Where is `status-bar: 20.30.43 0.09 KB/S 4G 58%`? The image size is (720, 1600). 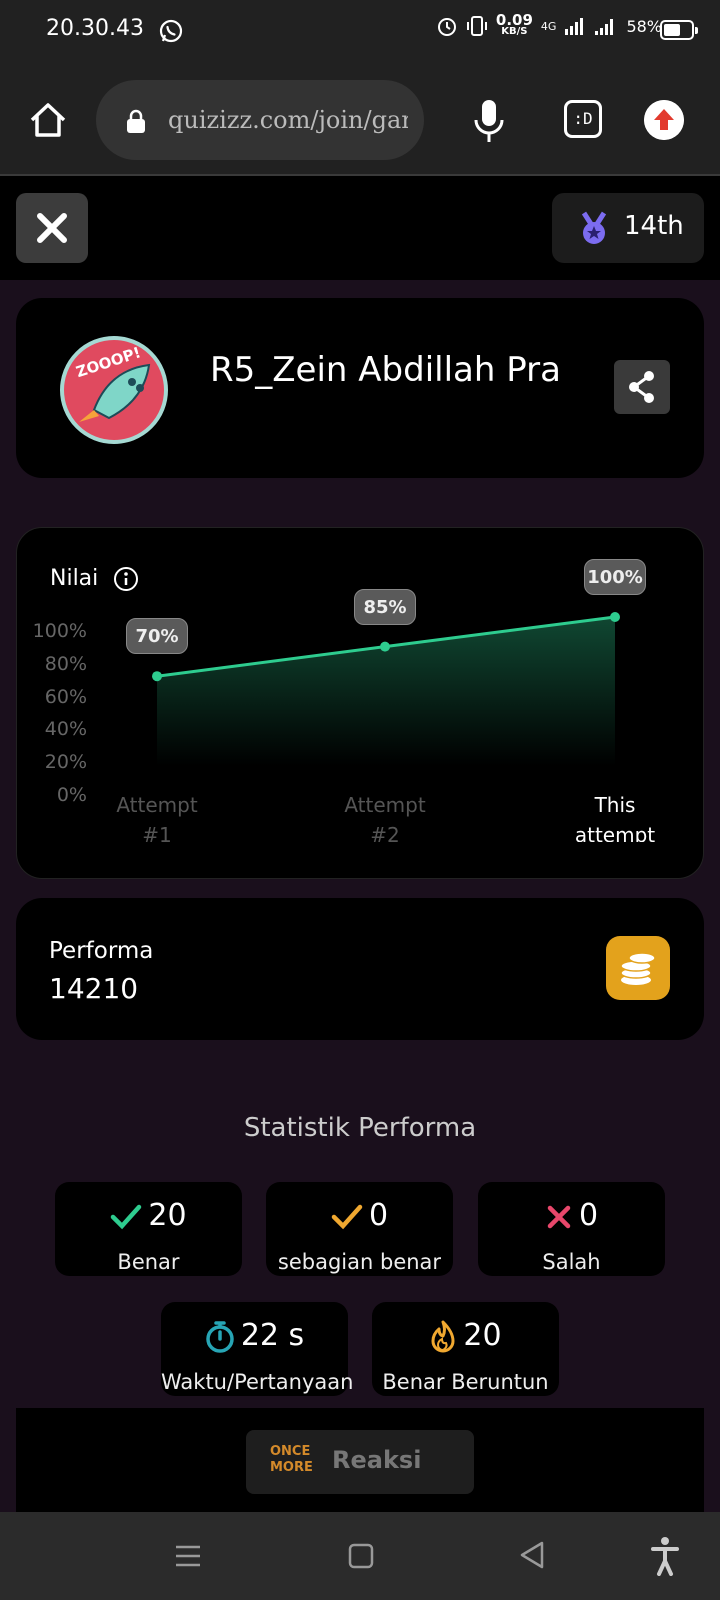
status-bar: 20.30.43 0.09 KB/S 4G 58% is located at coordinates (360, 33).